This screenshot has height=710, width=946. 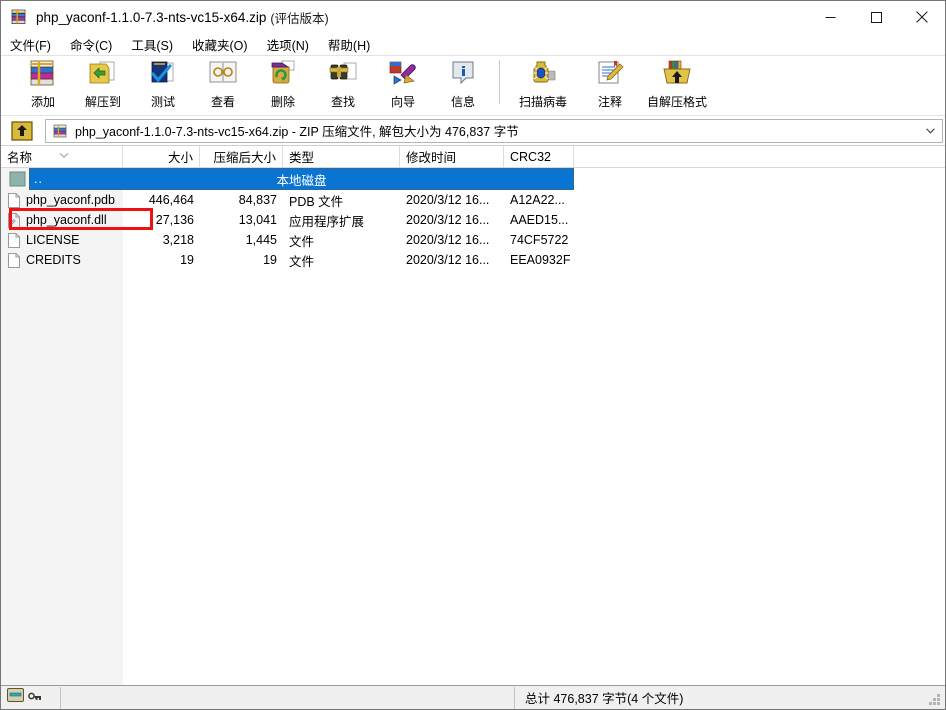 I want to click on toolbar-view-label: 查看, so click(x=222, y=102).